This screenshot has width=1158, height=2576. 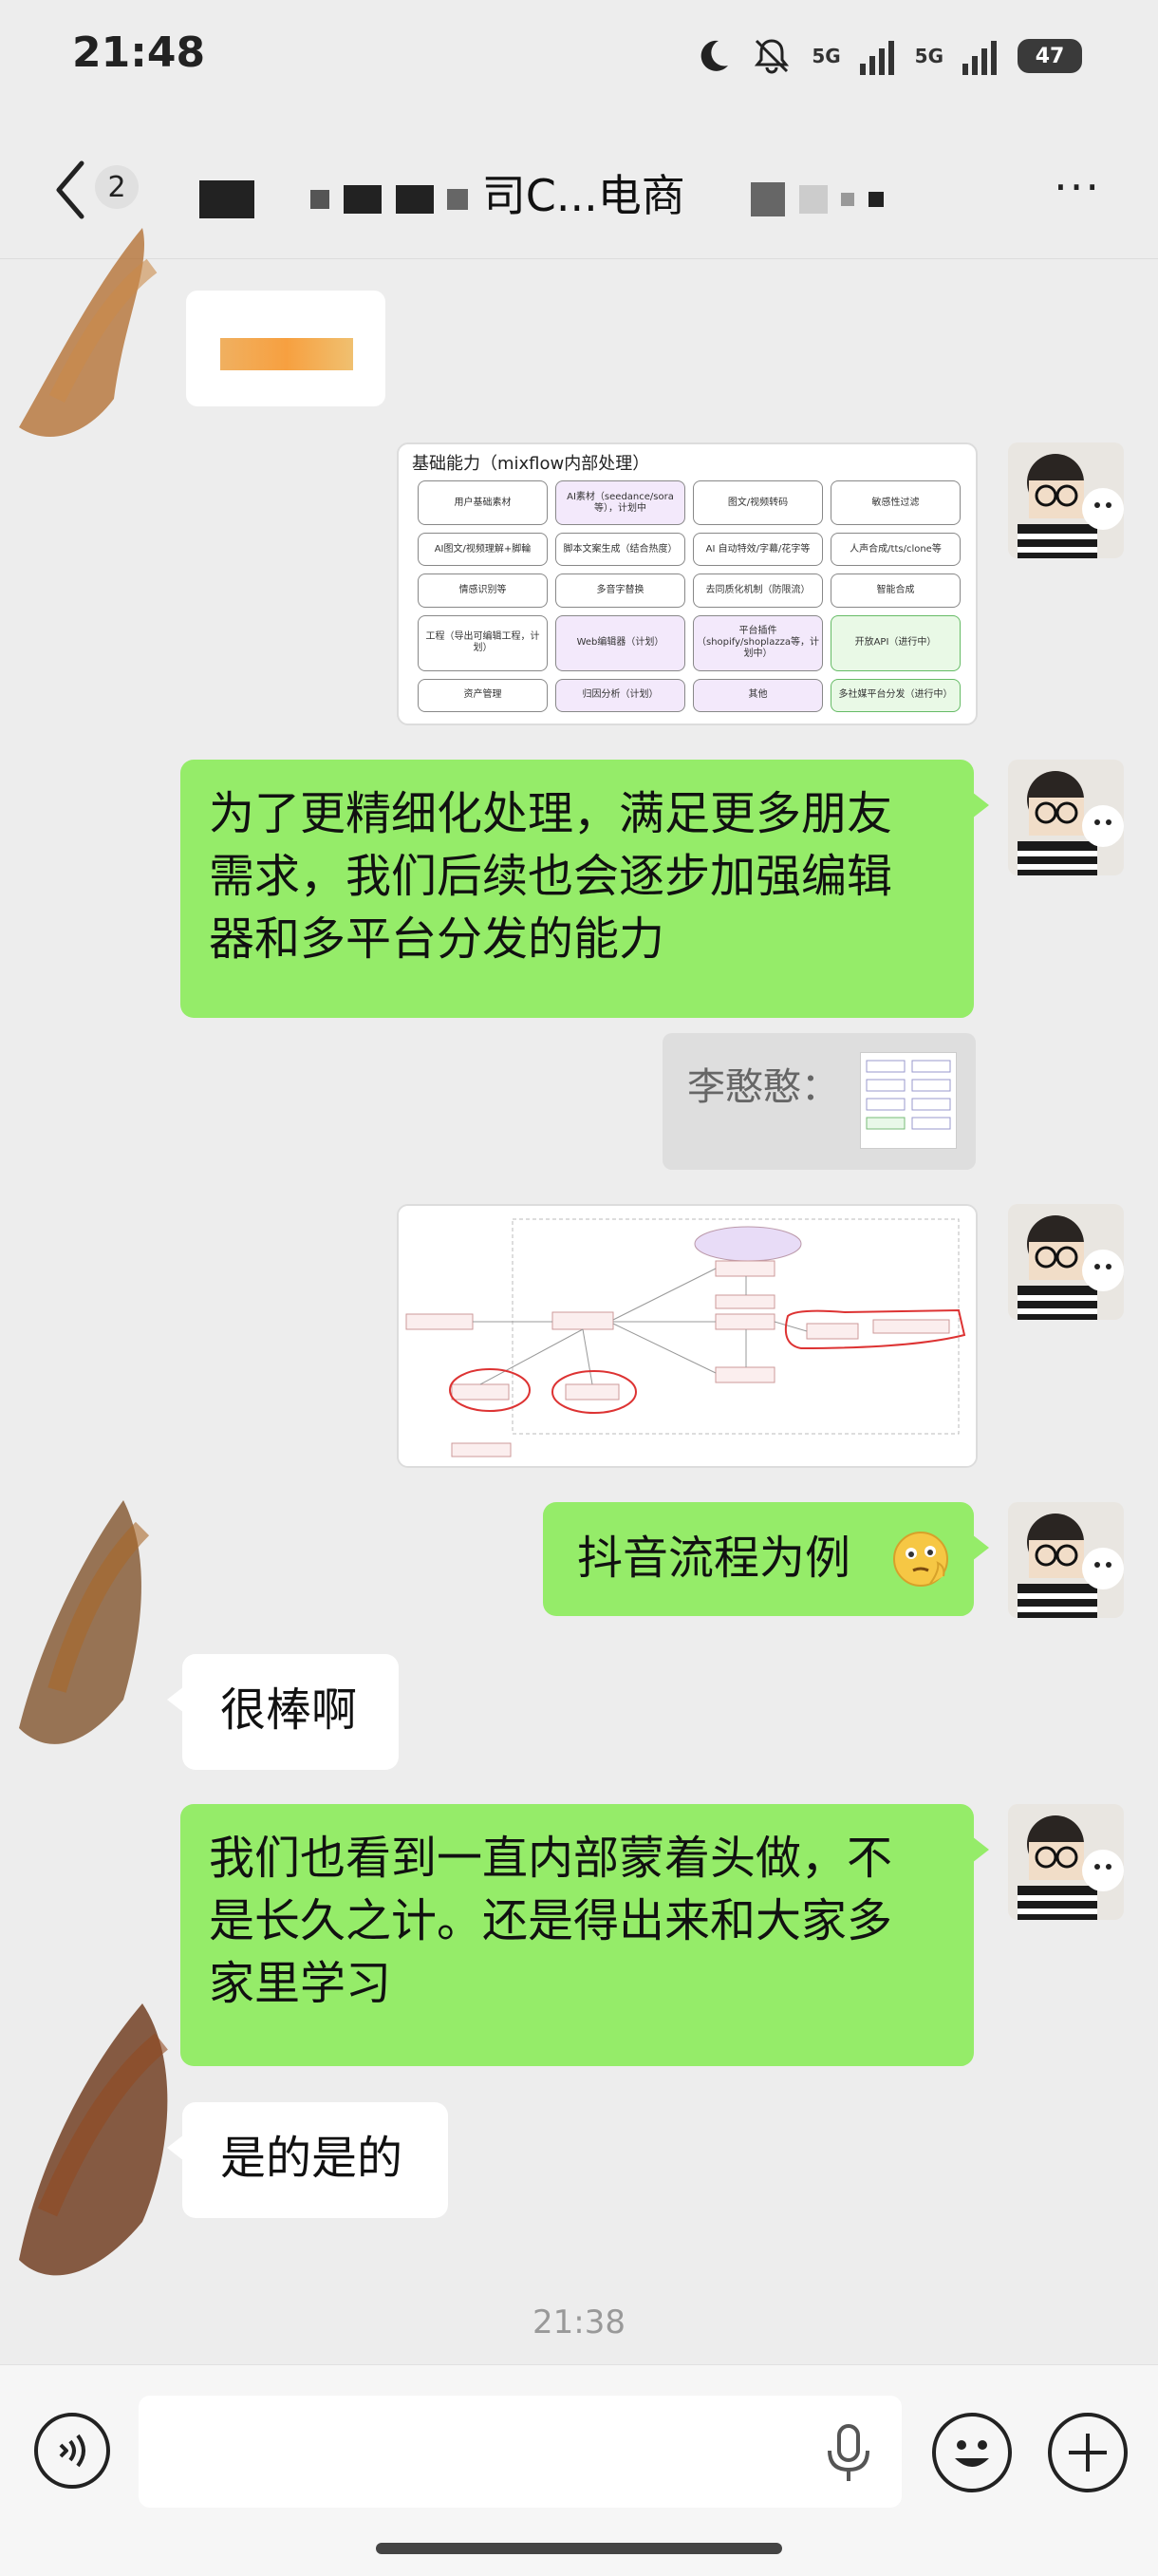 I want to click on capability-cell: 多音字替换, so click(x=620, y=590).